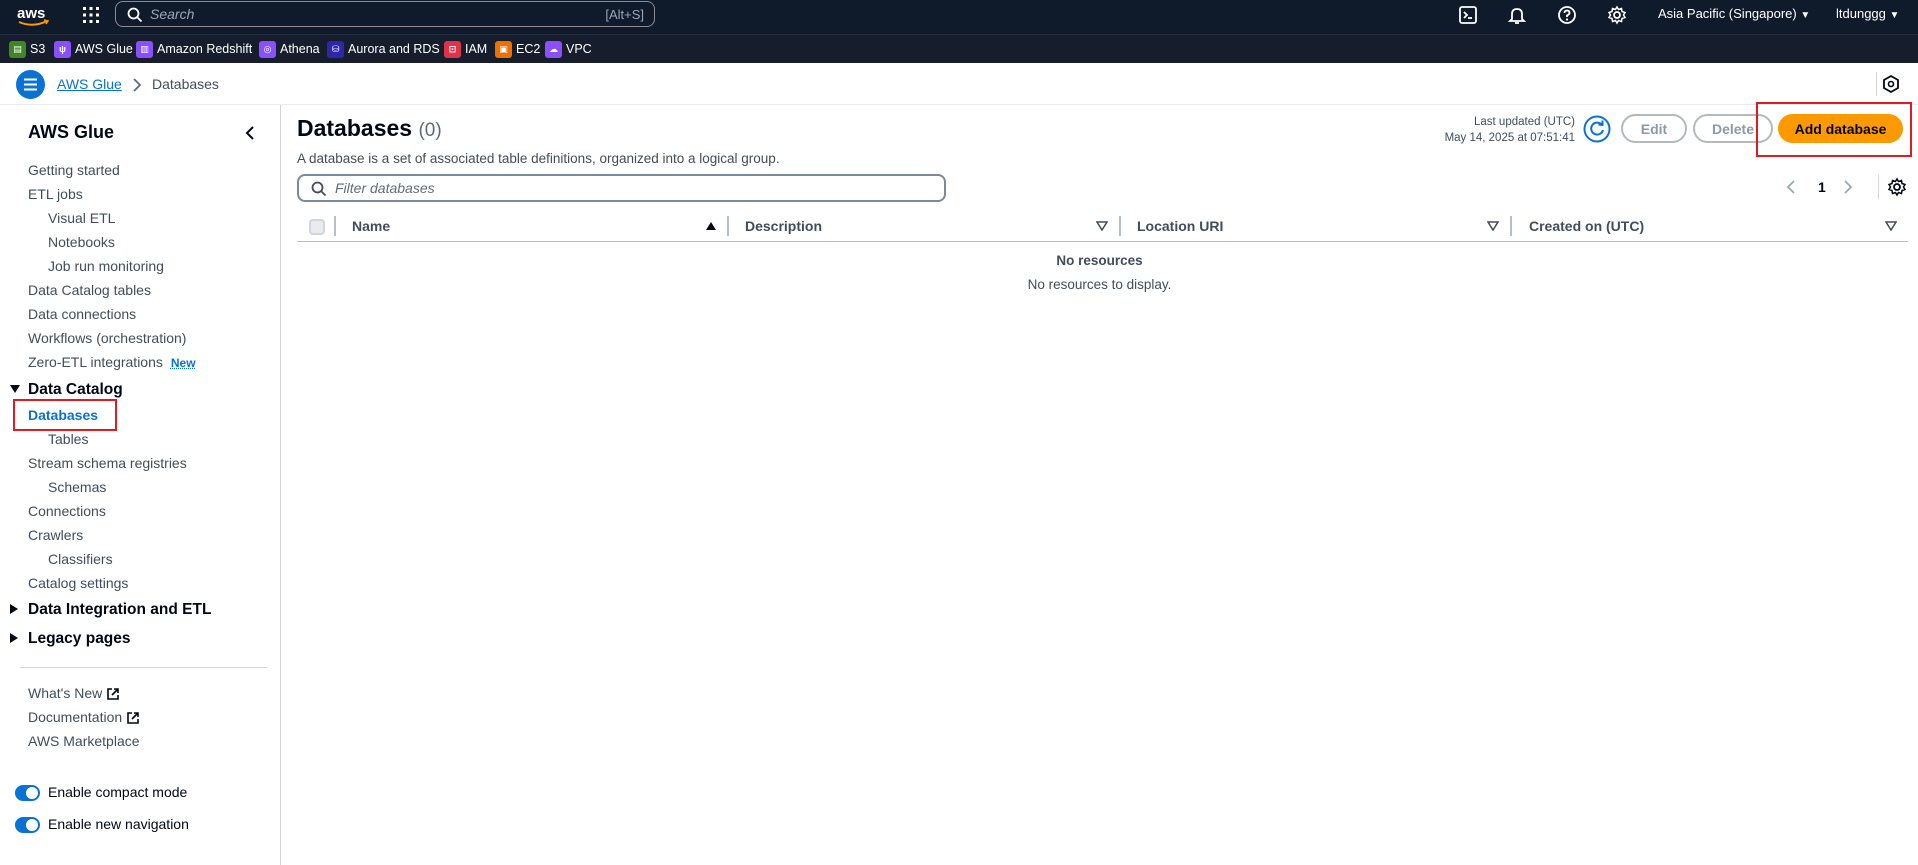 The image size is (1918, 865). What do you see at coordinates (1848, 187) in the screenshot?
I see `chevron-right-icon` at bounding box center [1848, 187].